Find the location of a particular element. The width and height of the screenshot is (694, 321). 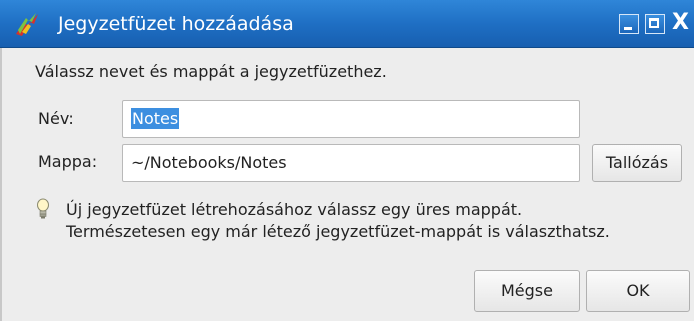

folder-input-value: ~/Notebooks/Notes is located at coordinates (209, 162).